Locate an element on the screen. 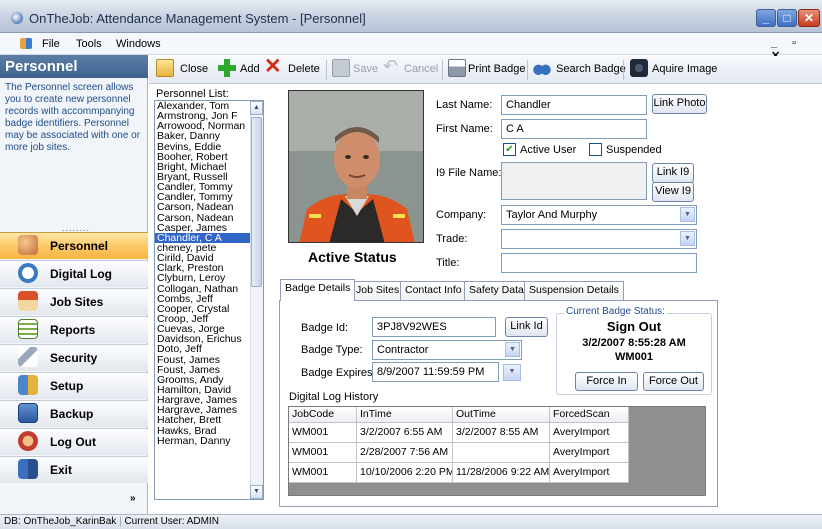  menu-tools: Tools is located at coordinates (89, 44).